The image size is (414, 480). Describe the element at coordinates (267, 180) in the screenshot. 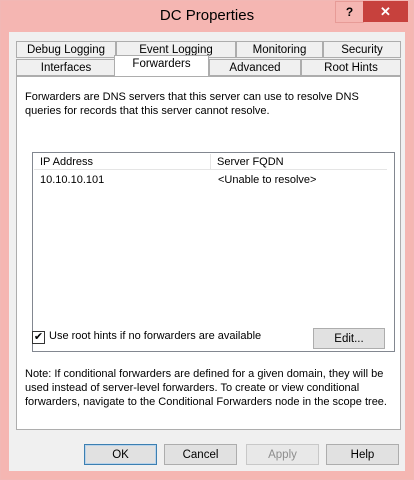

I see `server-fqdn-cell: <Unable to resolve>` at that location.